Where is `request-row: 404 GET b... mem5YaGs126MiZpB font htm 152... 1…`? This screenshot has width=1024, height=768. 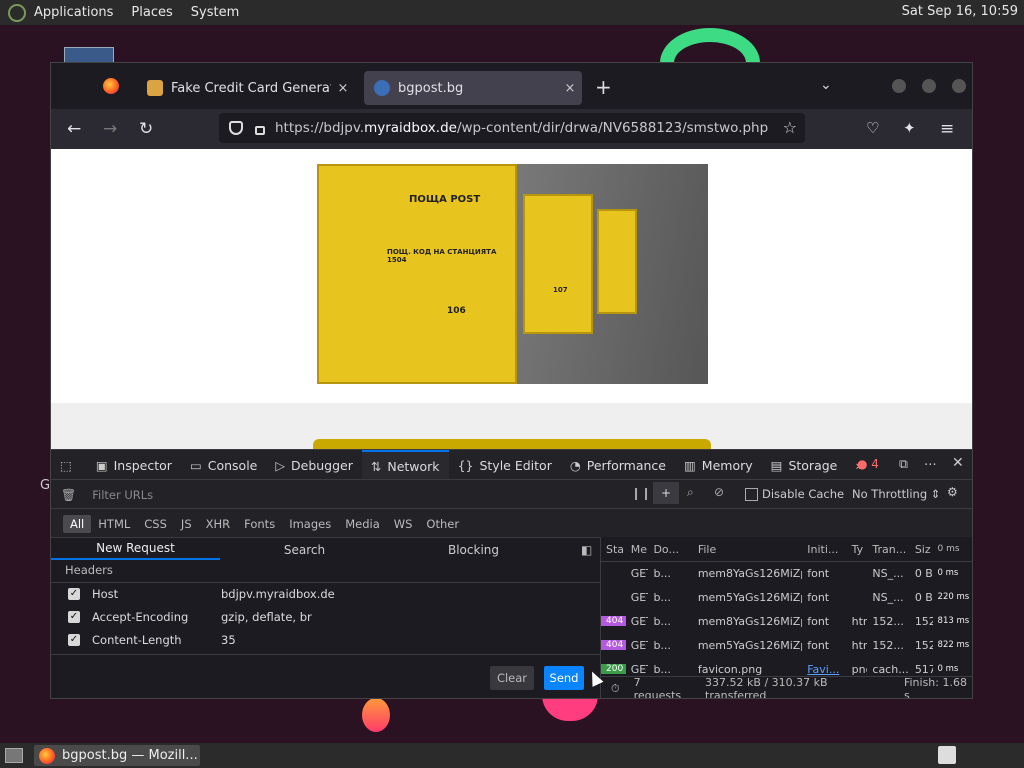 request-row: 404 GET b... mem5YaGs126MiZpB font htm 152... 1… is located at coordinates (786, 645).